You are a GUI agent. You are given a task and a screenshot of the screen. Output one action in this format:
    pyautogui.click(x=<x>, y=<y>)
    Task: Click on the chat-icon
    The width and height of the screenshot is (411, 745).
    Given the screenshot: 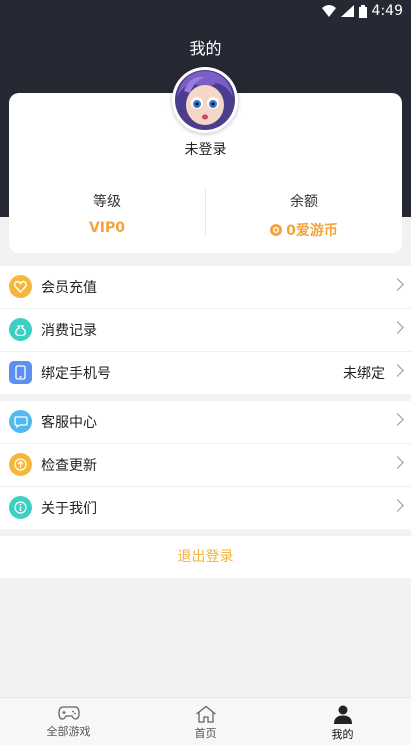 What is the action you would take?
    pyautogui.click(x=20, y=421)
    